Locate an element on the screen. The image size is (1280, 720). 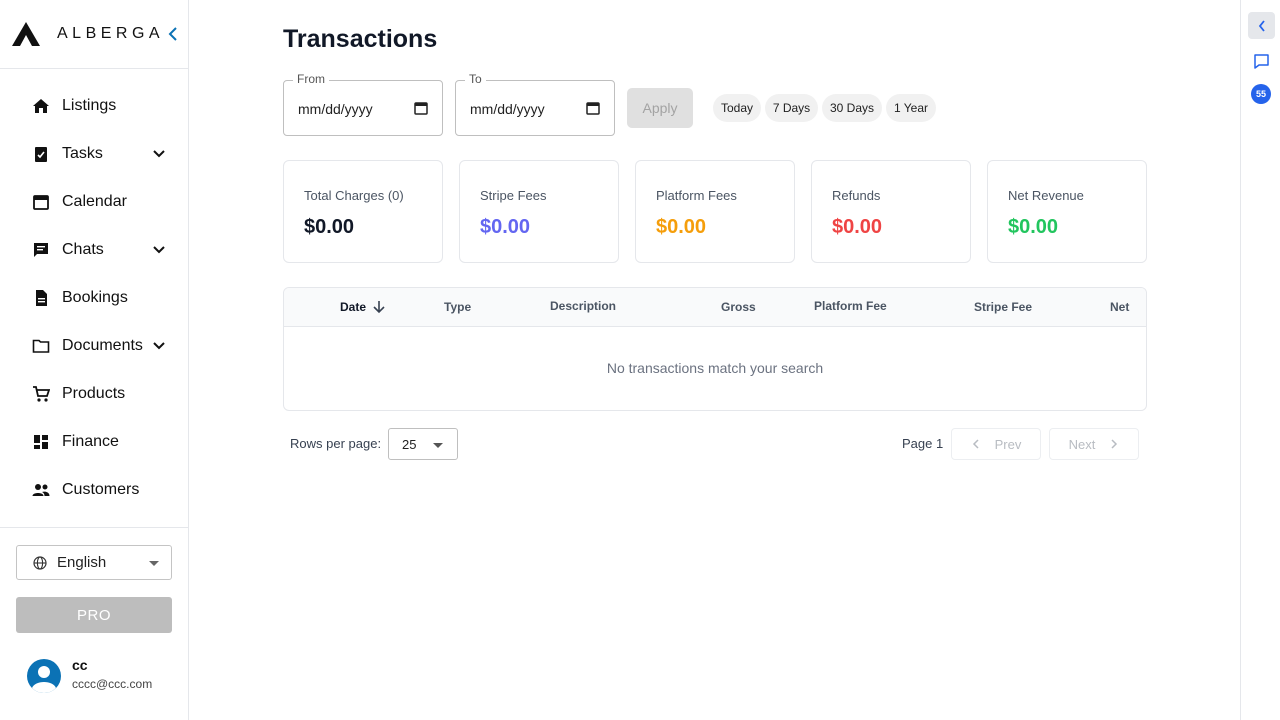
collapse-sidebar-button is located at coordinates (173, 34).